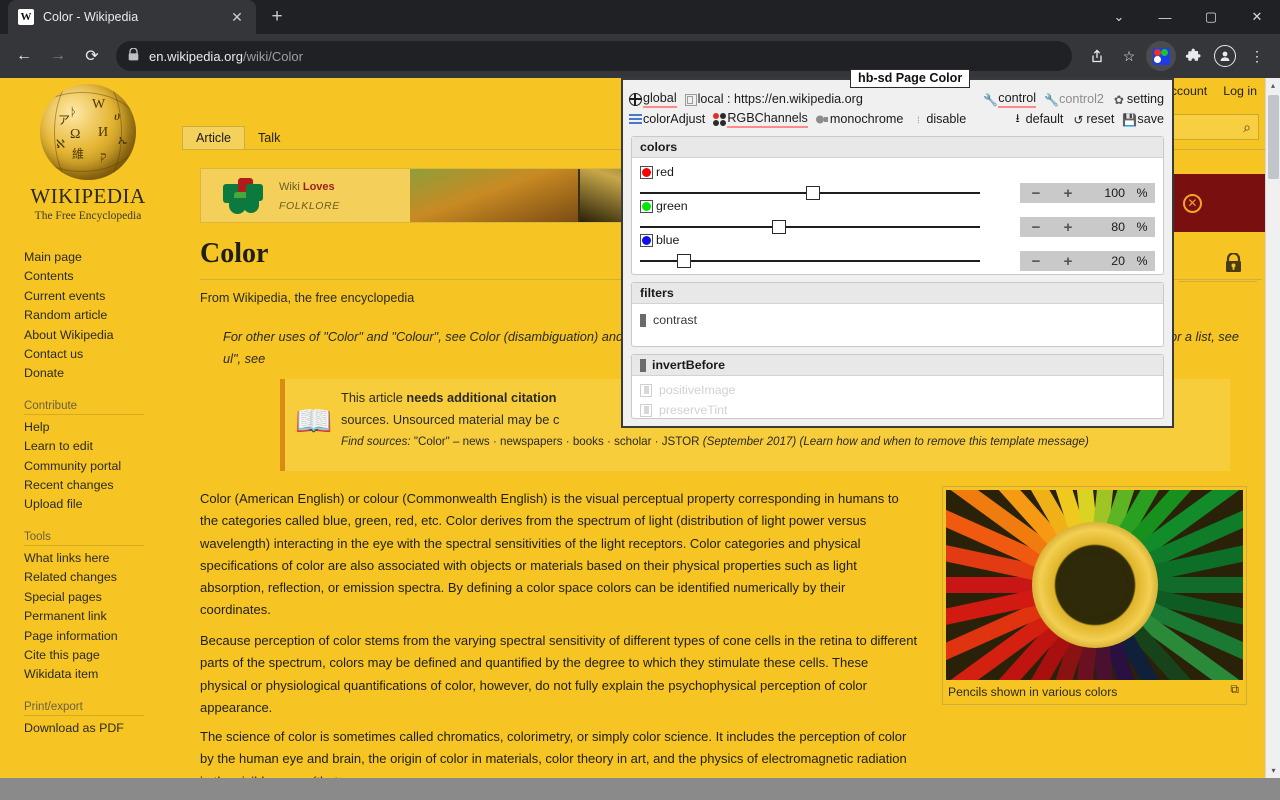  I want to click on reload-button: ⟳, so click(92, 56).